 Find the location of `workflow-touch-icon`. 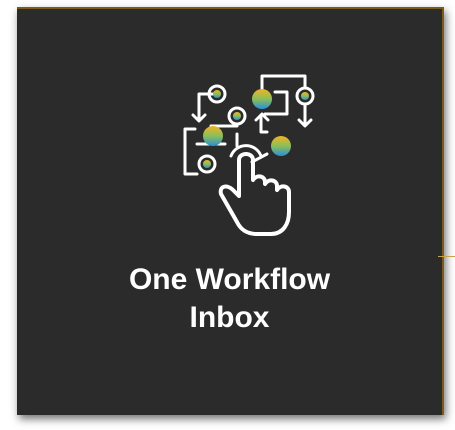

workflow-touch-icon is located at coordinates (237, 154).